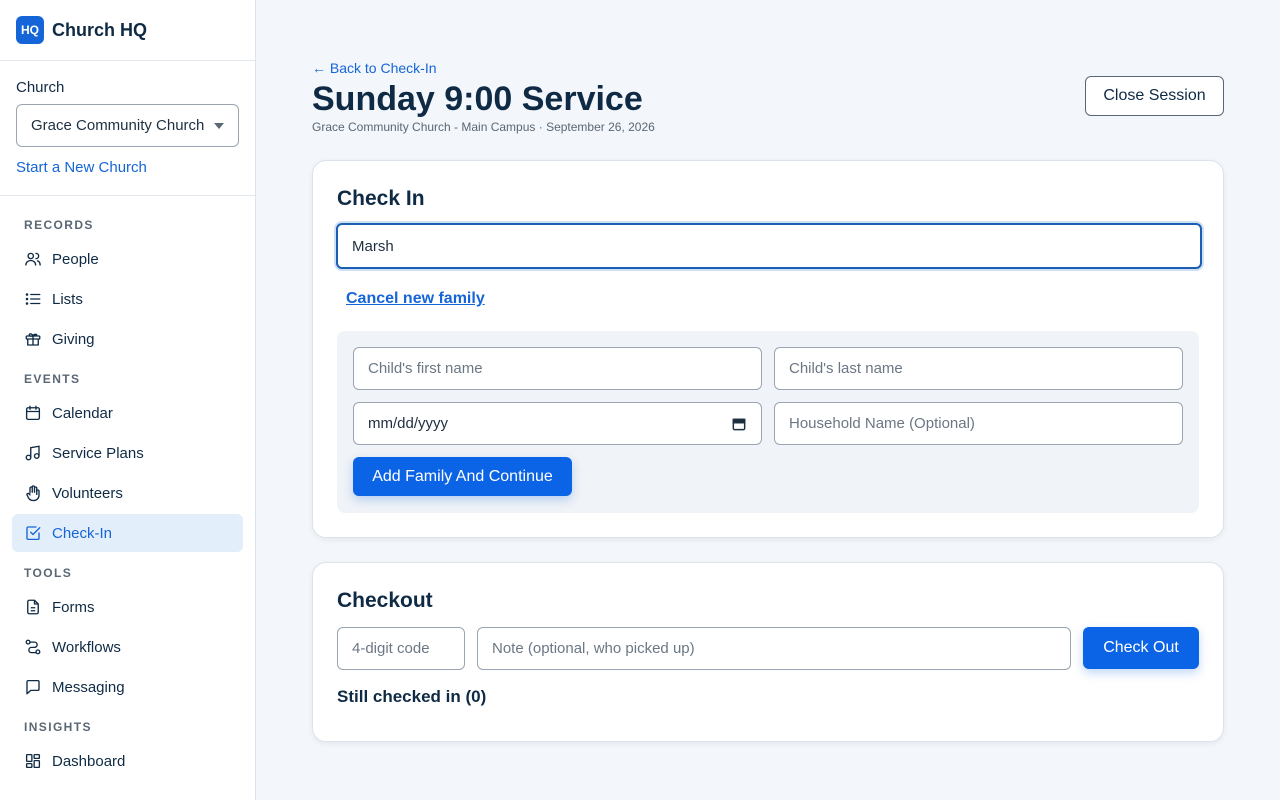  What do you see at coordinates (127, 167) in the screenshot?
I see `start-new-church-link: Start a New Church` at bounding box center [127, 167].